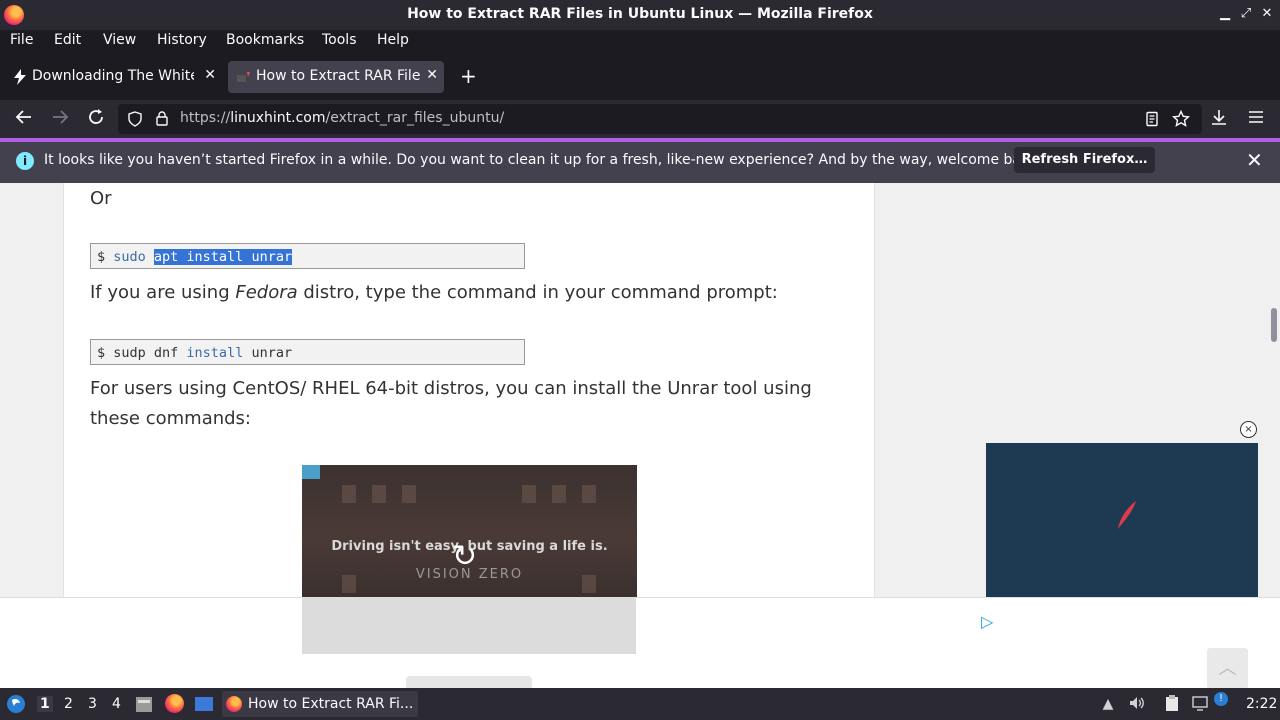 This screenshot has width=1280, height=720. What do you see at coordinates (101, 198) in the screenshot?
I see `paragraph-or: Or` at bounding box center [101, 198].